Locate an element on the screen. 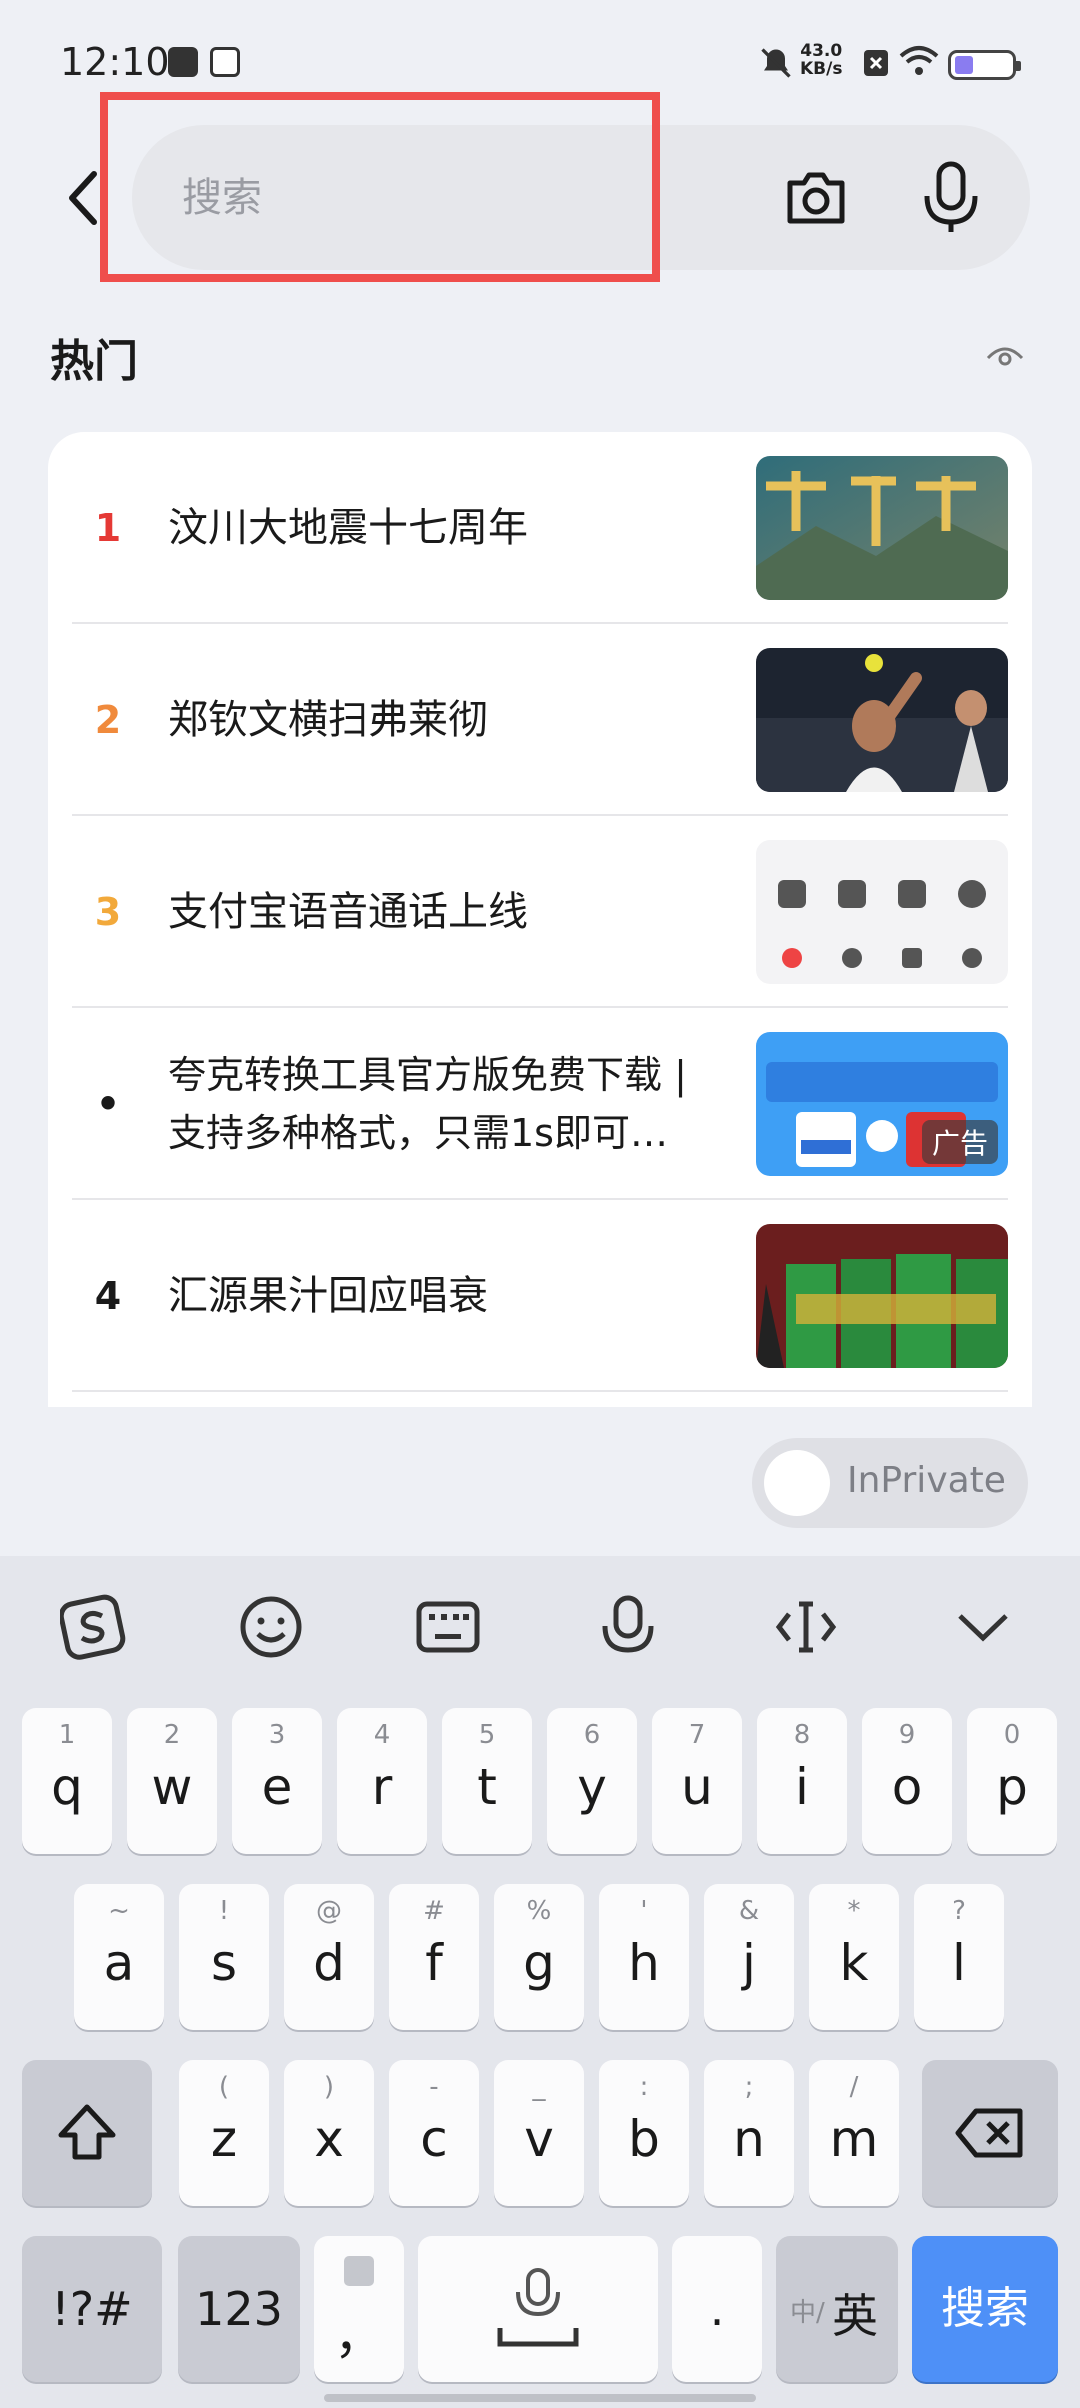 Image resolution: width=1080 pixels, height=2408 pixels. toggle-knob is located at coordinates (797, 1483).